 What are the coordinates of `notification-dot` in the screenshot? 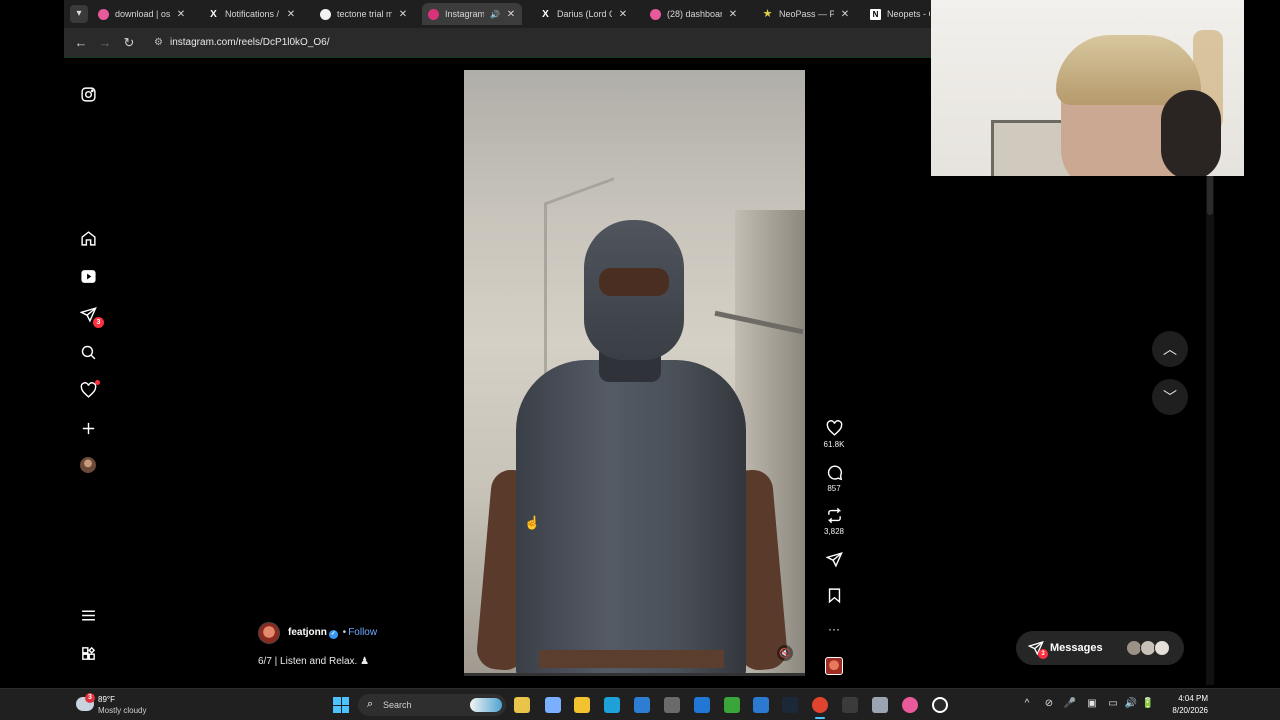 It's located at (97, 382).